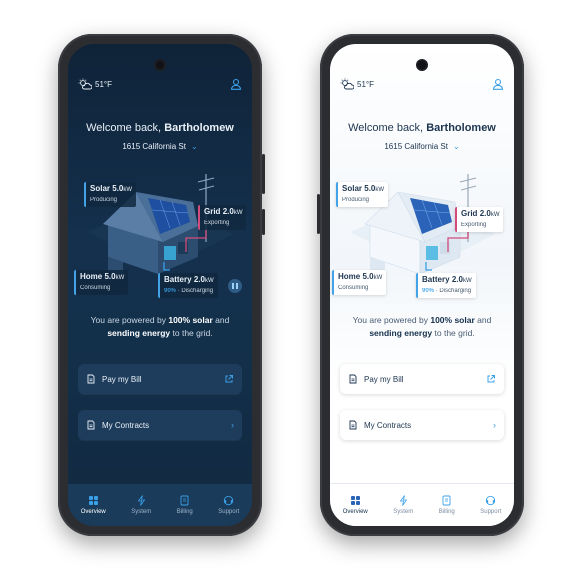  I want to click on powered-text: You are powered by, so click(391, 320).